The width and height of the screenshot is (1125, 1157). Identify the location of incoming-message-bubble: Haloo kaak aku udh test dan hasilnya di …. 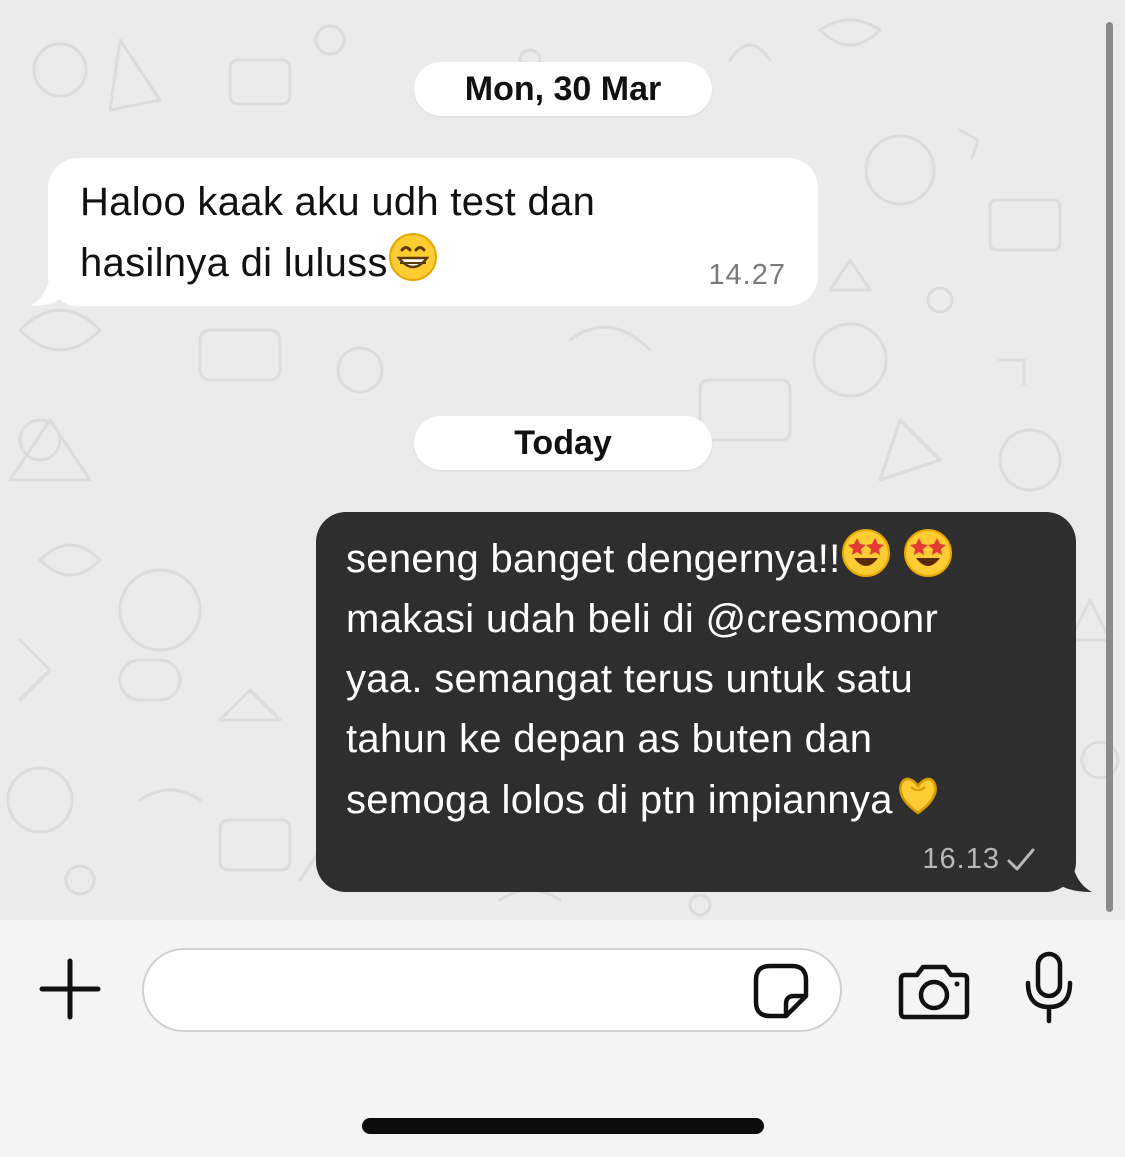
(433, 232).